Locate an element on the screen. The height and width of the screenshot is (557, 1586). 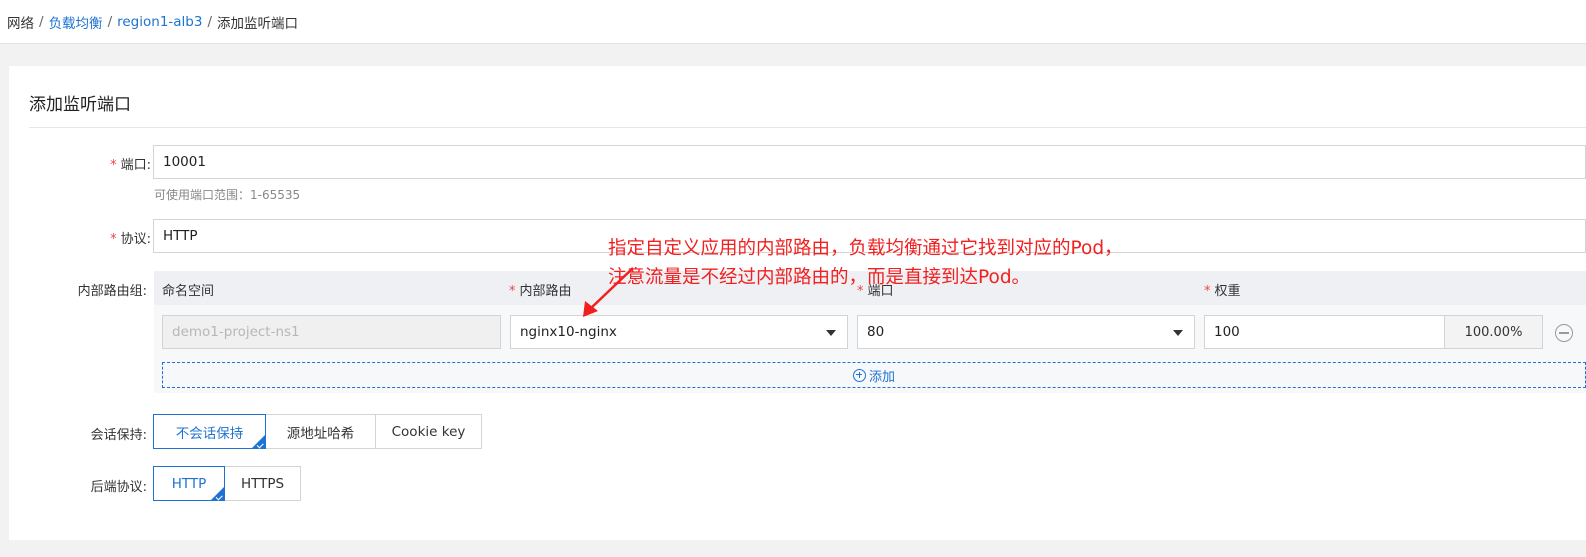
session-options: 不会话保持 源地址哈希 Cookie key is located at coordinates (317, 431).